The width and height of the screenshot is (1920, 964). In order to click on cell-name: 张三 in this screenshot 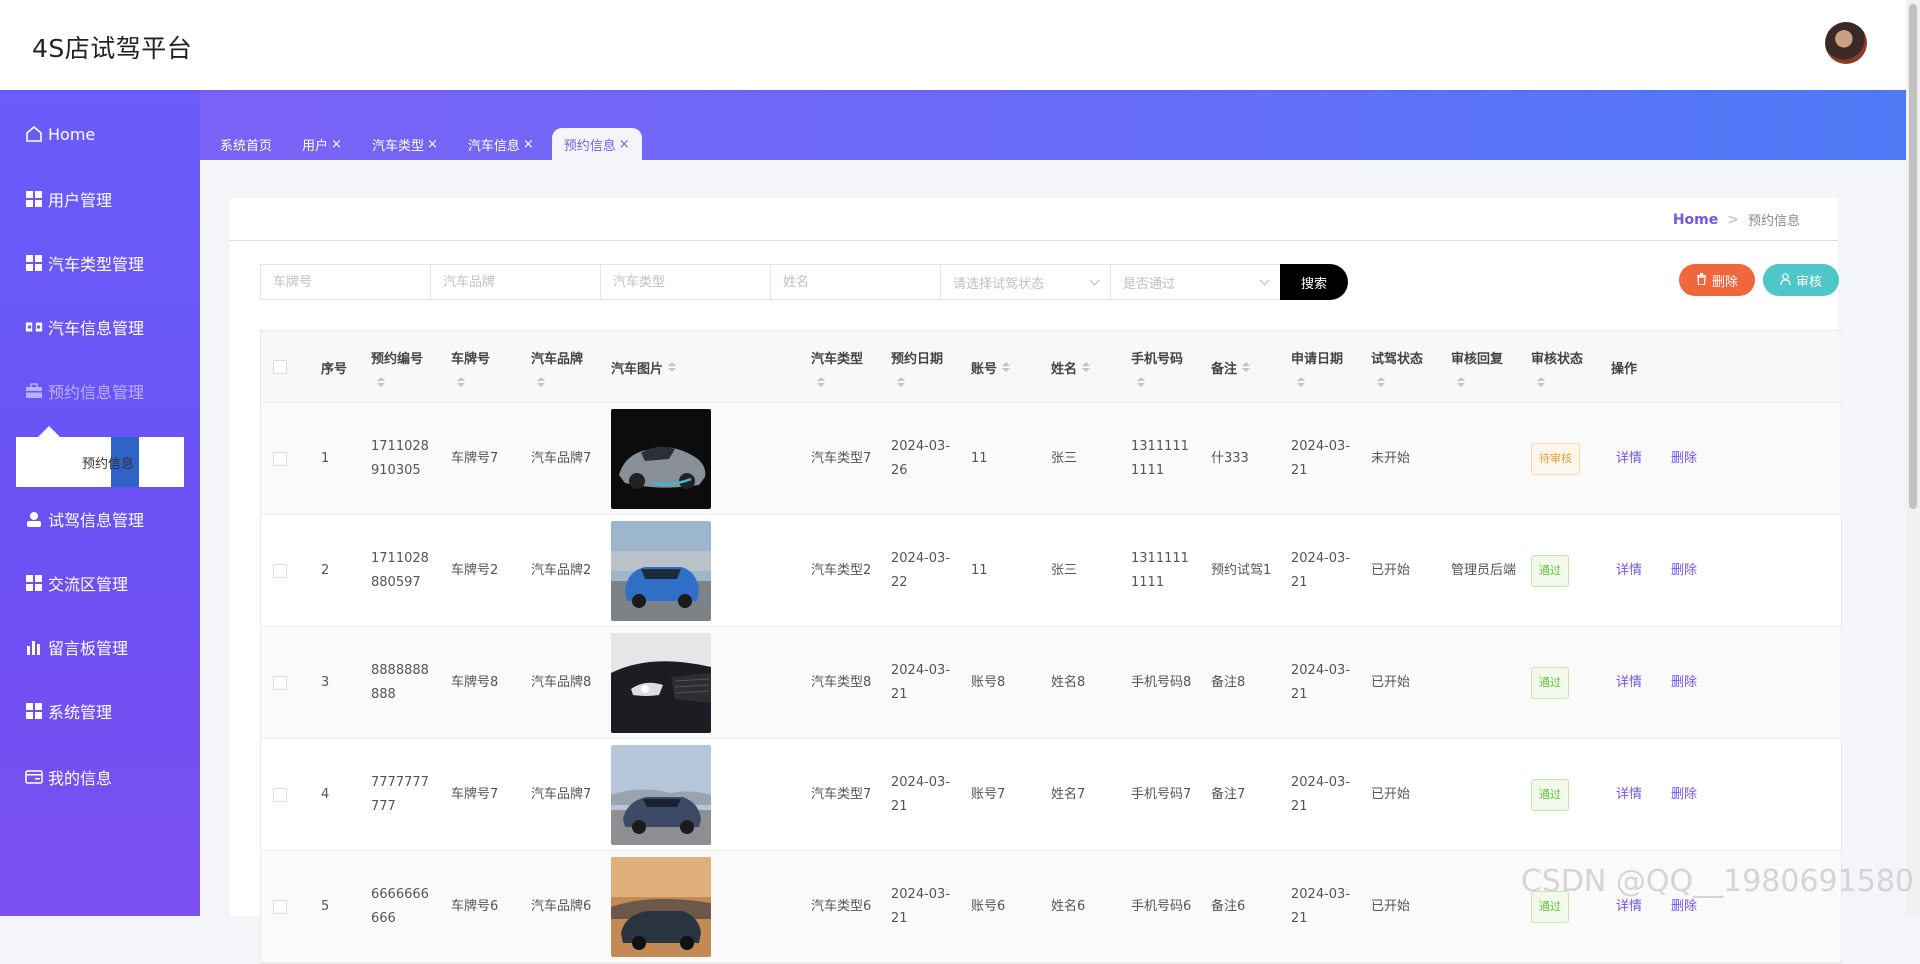, I will do `click(1064, 570)`.